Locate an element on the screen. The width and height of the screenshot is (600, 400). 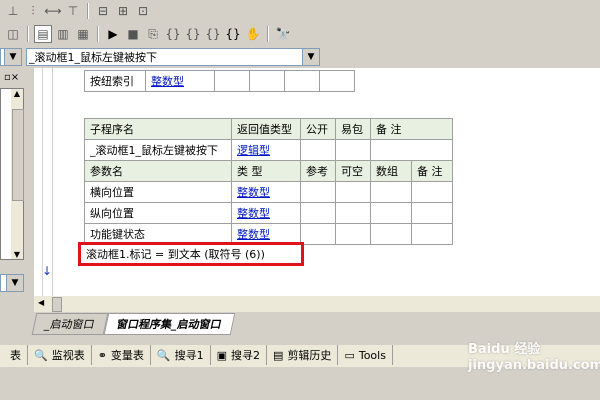
bottom-tab-search1: 🔍 搜寻1 is located at coordinates (181, 355).